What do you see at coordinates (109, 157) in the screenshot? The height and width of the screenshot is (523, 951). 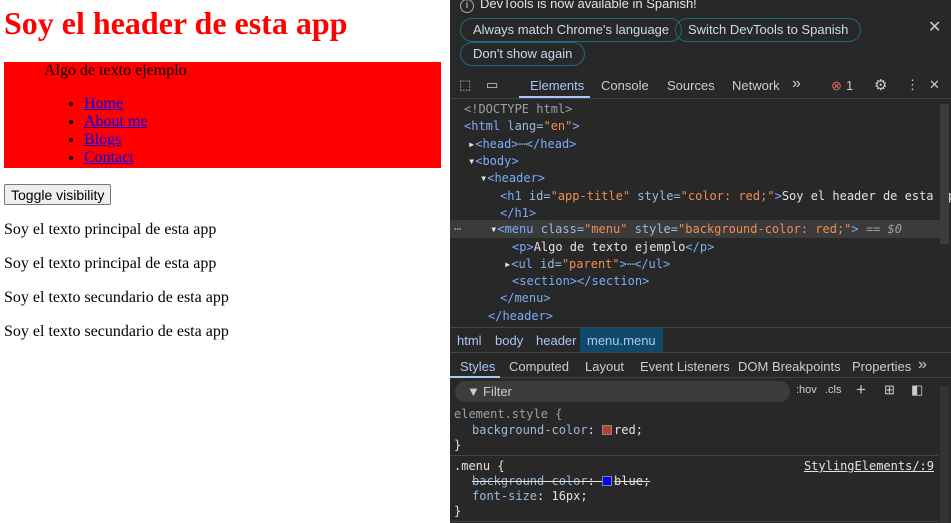 I see `link-contact: Contact` at bounding box center [109, 157].